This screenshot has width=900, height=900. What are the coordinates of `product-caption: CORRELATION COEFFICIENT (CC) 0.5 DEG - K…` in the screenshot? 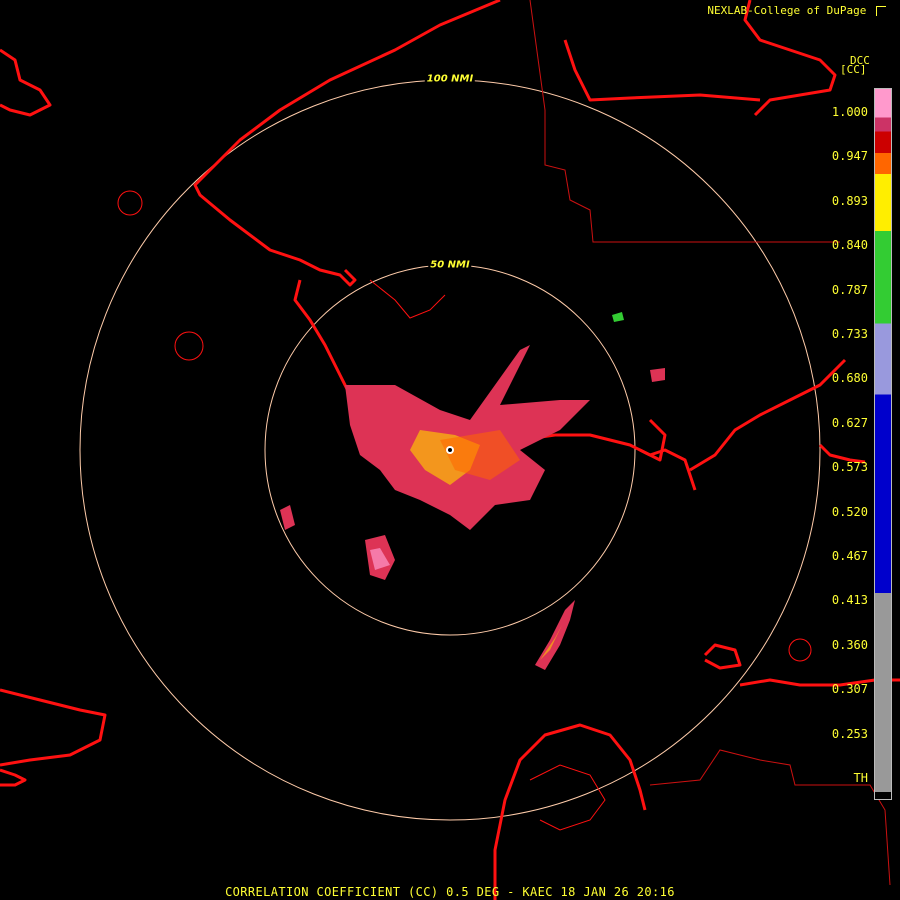 It's located at (450, 892).